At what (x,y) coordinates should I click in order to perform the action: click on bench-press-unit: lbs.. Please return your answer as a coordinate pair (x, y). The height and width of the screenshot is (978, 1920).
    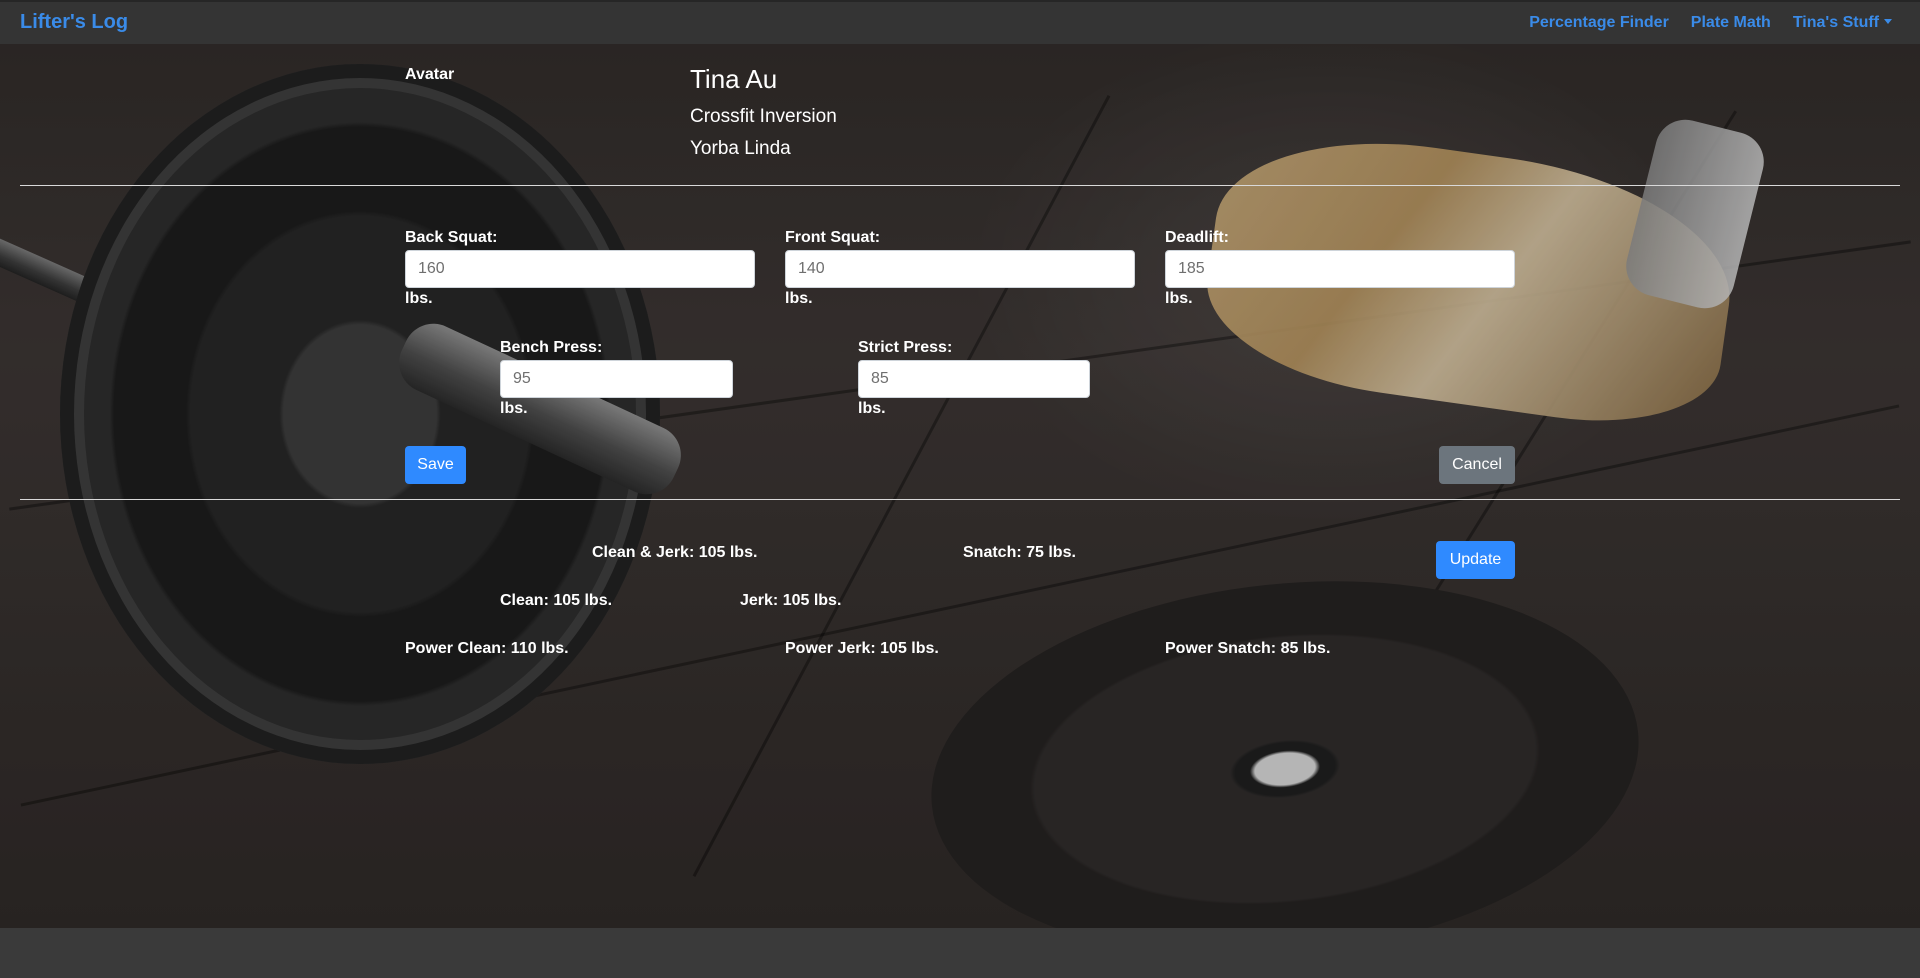
    Looking at the image, I should click on (514, 408).